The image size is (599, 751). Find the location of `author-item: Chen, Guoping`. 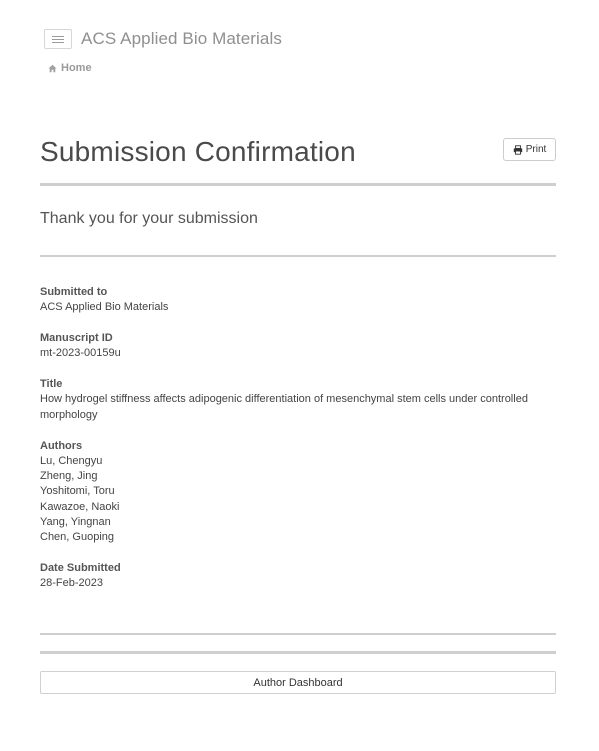

author-item: Chen, Guoping is located at coordinates (77, 537).